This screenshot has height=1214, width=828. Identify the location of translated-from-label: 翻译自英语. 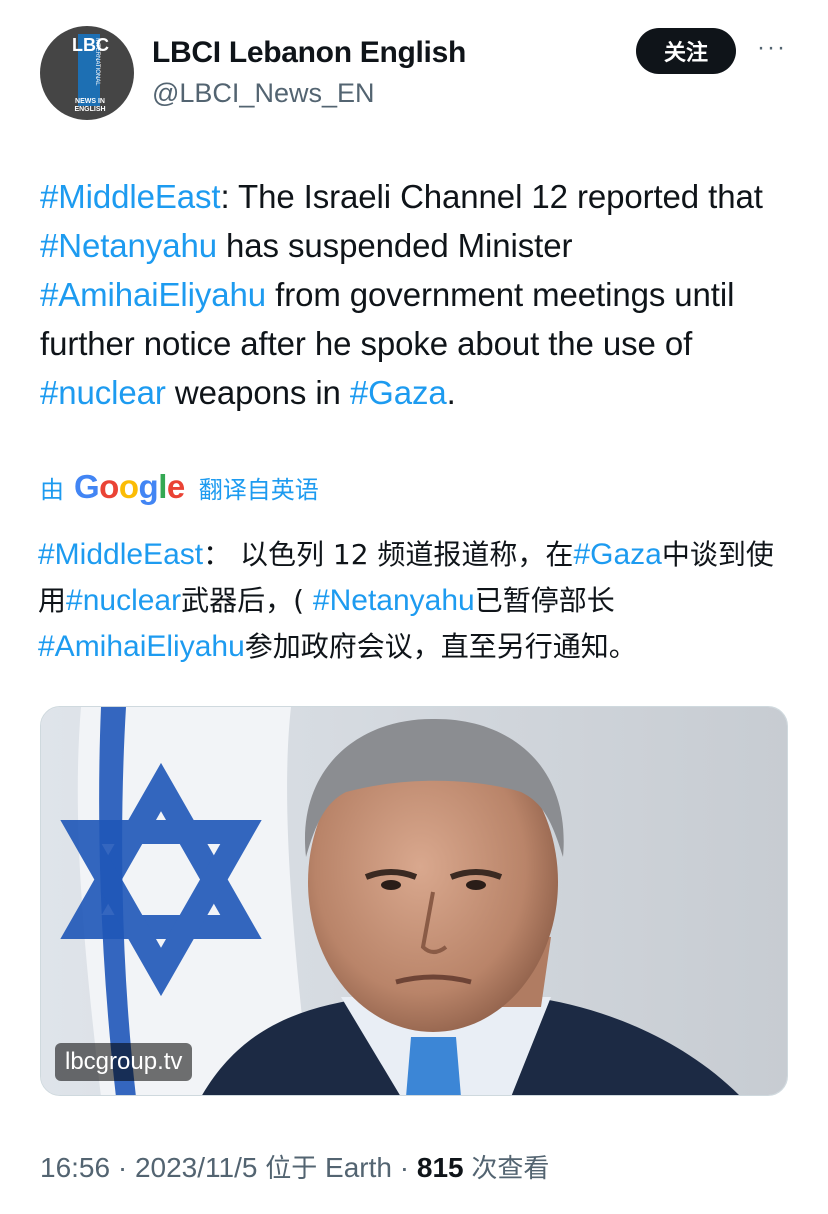
(258, 489).